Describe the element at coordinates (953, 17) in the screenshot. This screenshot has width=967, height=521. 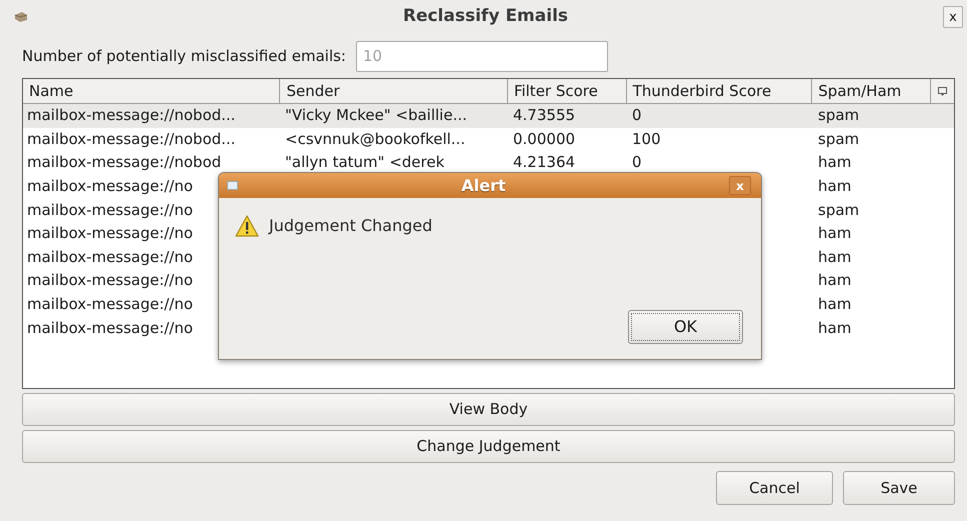
I see `close-button: x` at that location.